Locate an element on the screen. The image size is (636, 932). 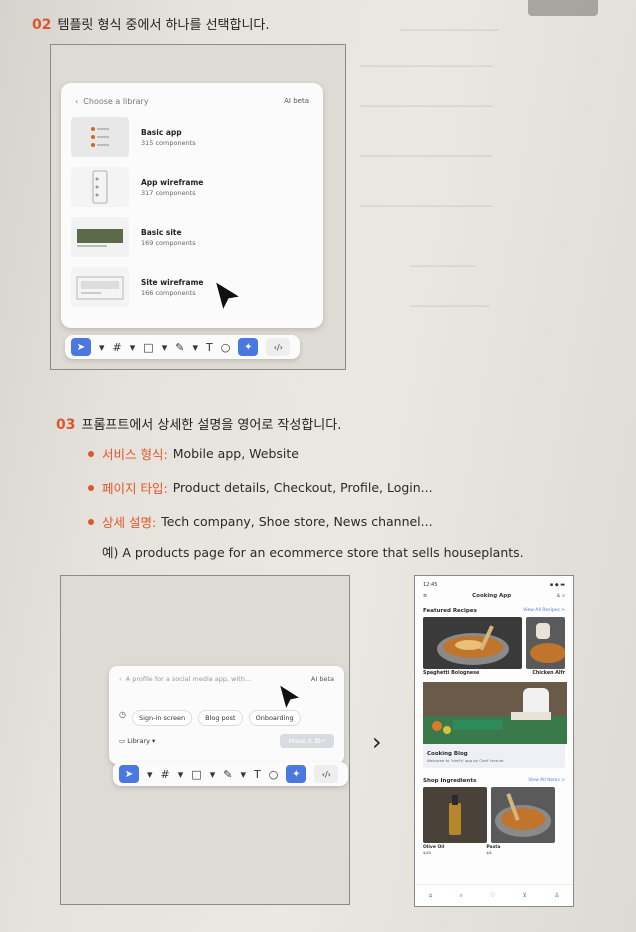
recipe-image-bolognese is located at coordinates (473, 643).